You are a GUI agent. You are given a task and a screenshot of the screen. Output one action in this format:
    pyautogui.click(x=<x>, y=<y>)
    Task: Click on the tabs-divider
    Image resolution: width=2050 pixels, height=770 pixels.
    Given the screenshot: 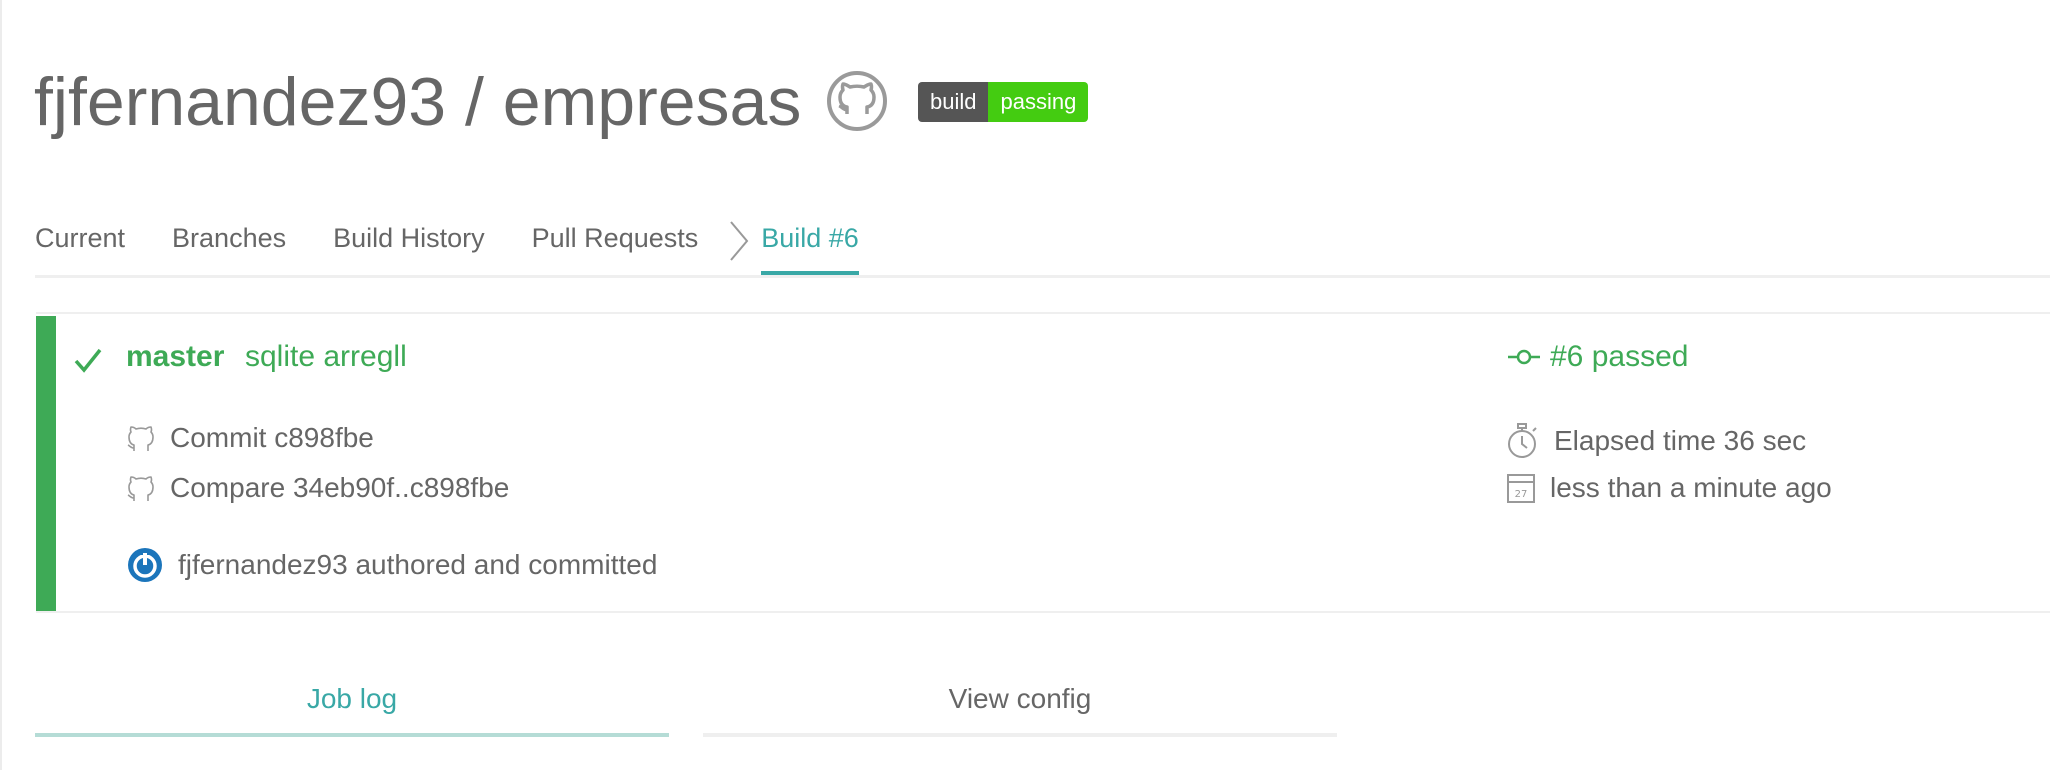 What is the action you would take?
    pyautogui.click(x=1042, y=276)
    